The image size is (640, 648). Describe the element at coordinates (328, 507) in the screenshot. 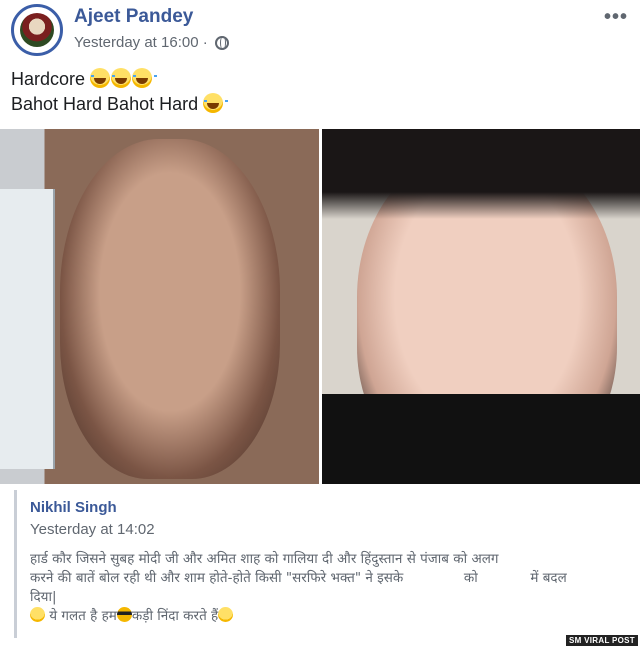

I see `comment-author-name: Nikhil Singh` at that location.